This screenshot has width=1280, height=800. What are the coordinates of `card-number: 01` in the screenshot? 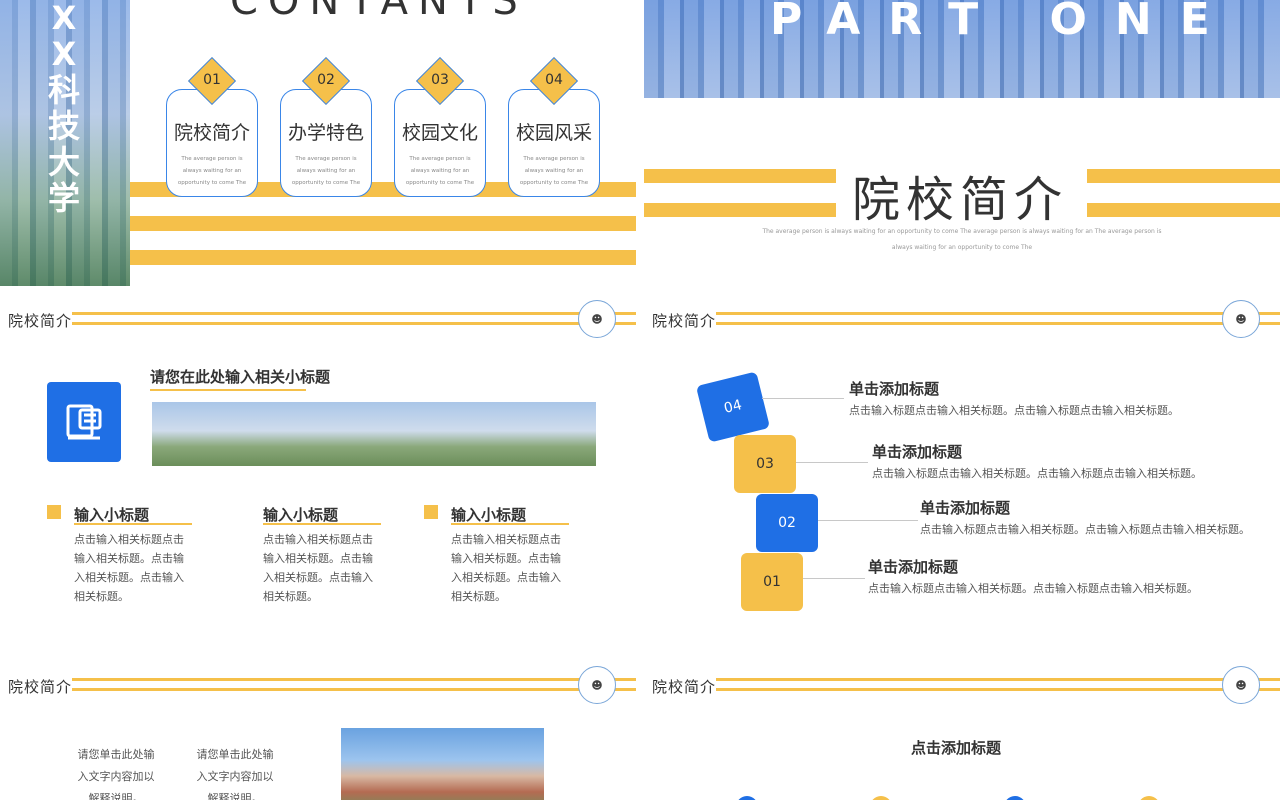 It's located at (212, 80).